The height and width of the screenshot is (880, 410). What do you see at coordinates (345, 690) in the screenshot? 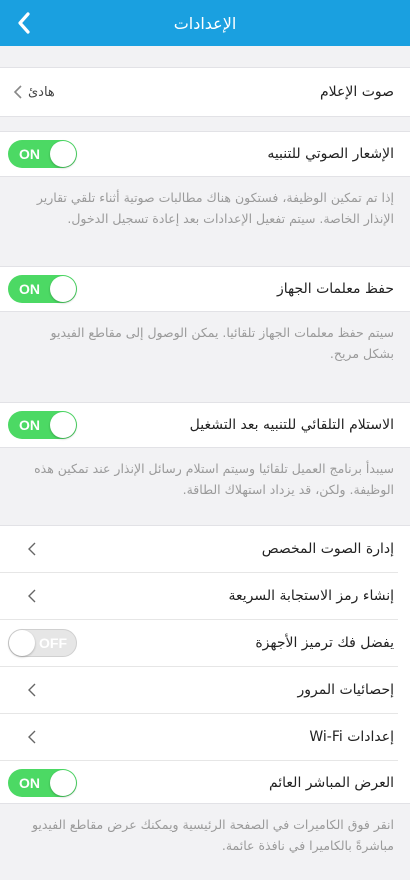
I see `traffic-stats-label: إحصائيات المرور` at bounding box center [345, 690].